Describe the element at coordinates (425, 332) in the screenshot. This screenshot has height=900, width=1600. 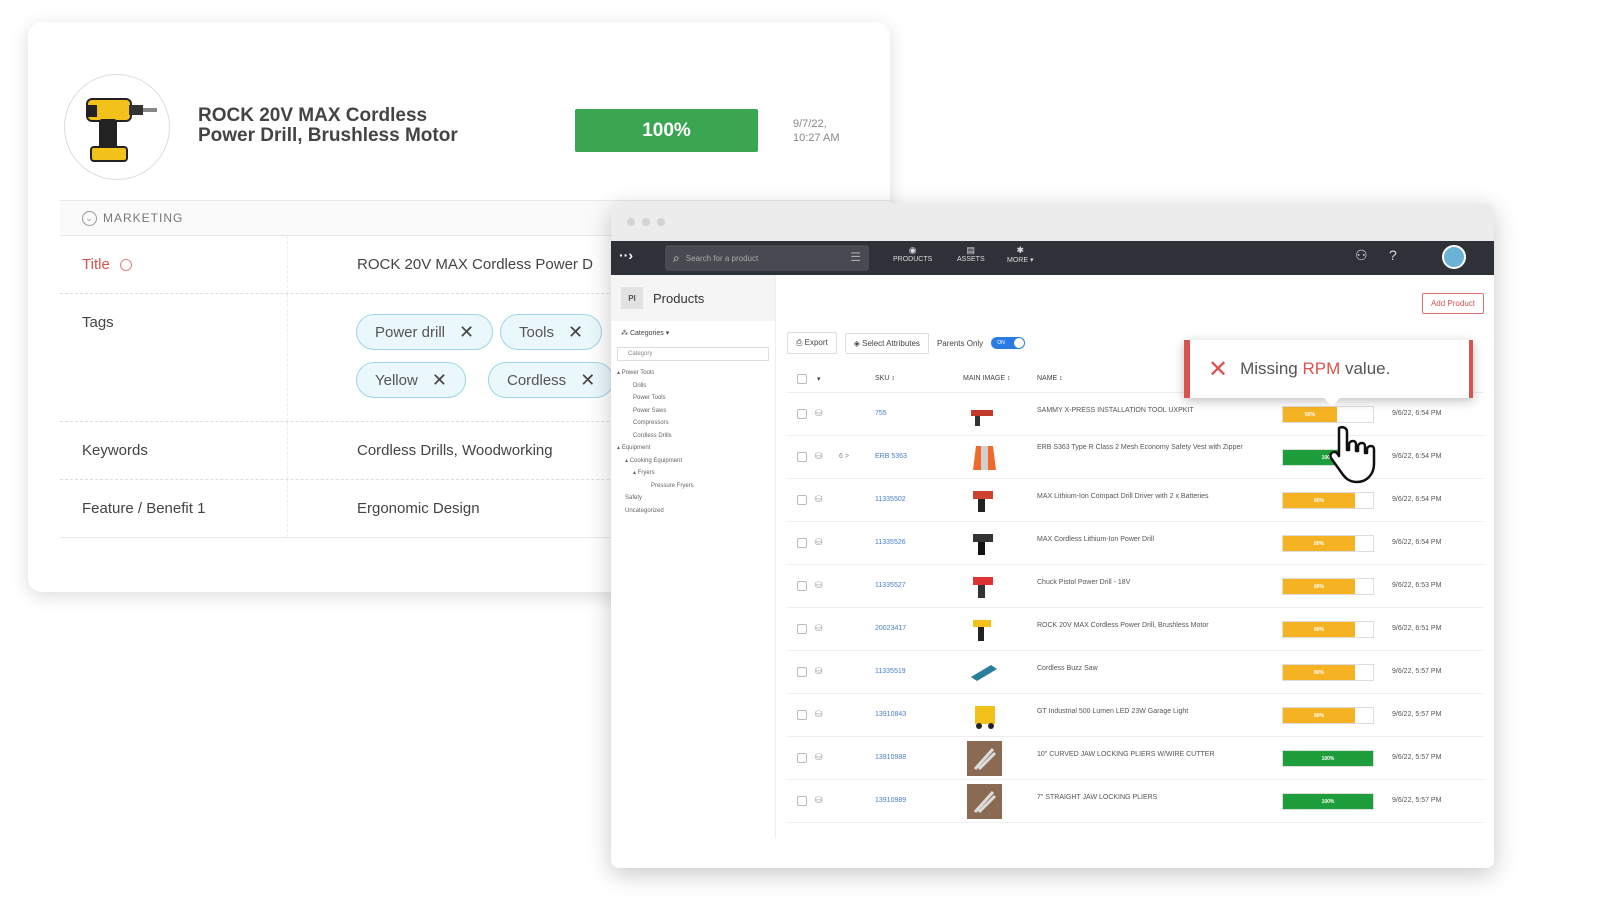
I see `tag-chip: Power drill ✕` at that location.